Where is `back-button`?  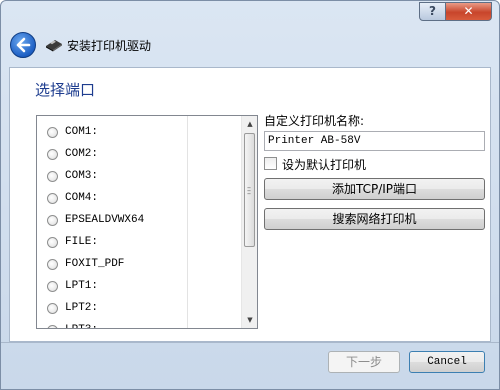 back-button is located at coordinates (23, 45).